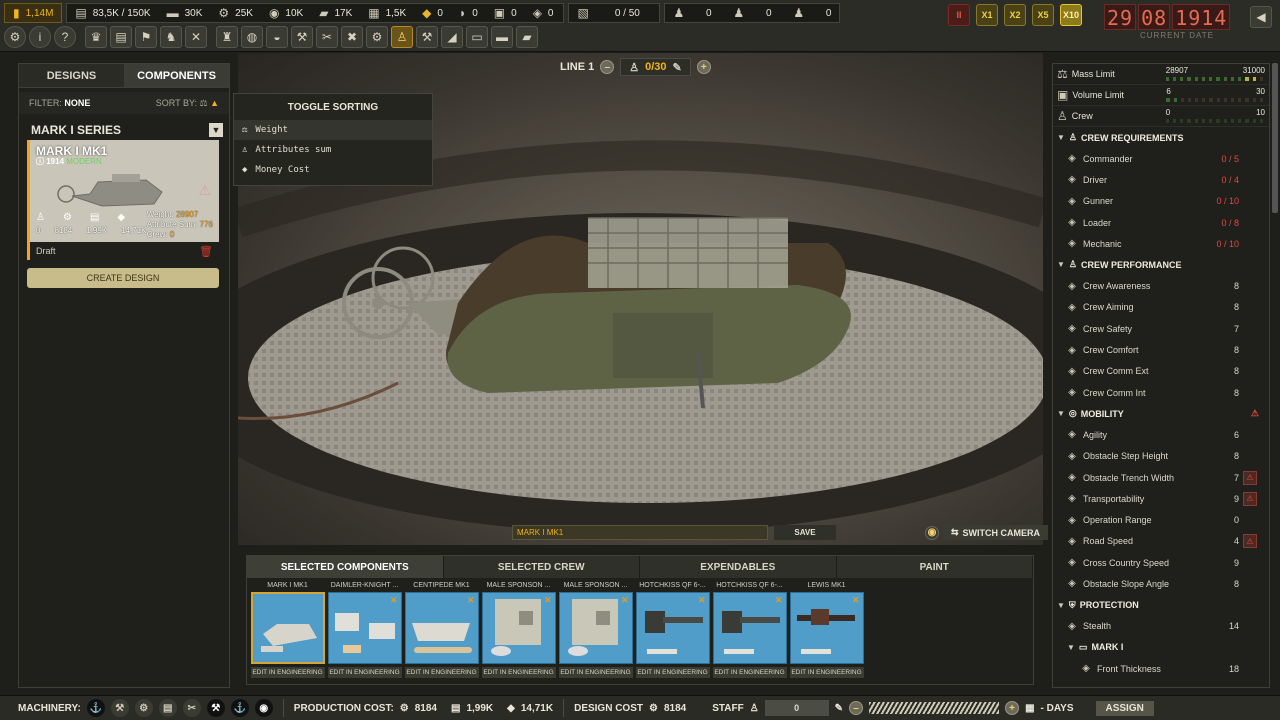 This screenshot has width=1280, height=720. What do you see at coordinates (749, 630) in the screenshot?
I see `component-slot: HOTCHKISS QF 6-... ✕ EDIT IN ENGINEERING` at bounding box center [749, 630].